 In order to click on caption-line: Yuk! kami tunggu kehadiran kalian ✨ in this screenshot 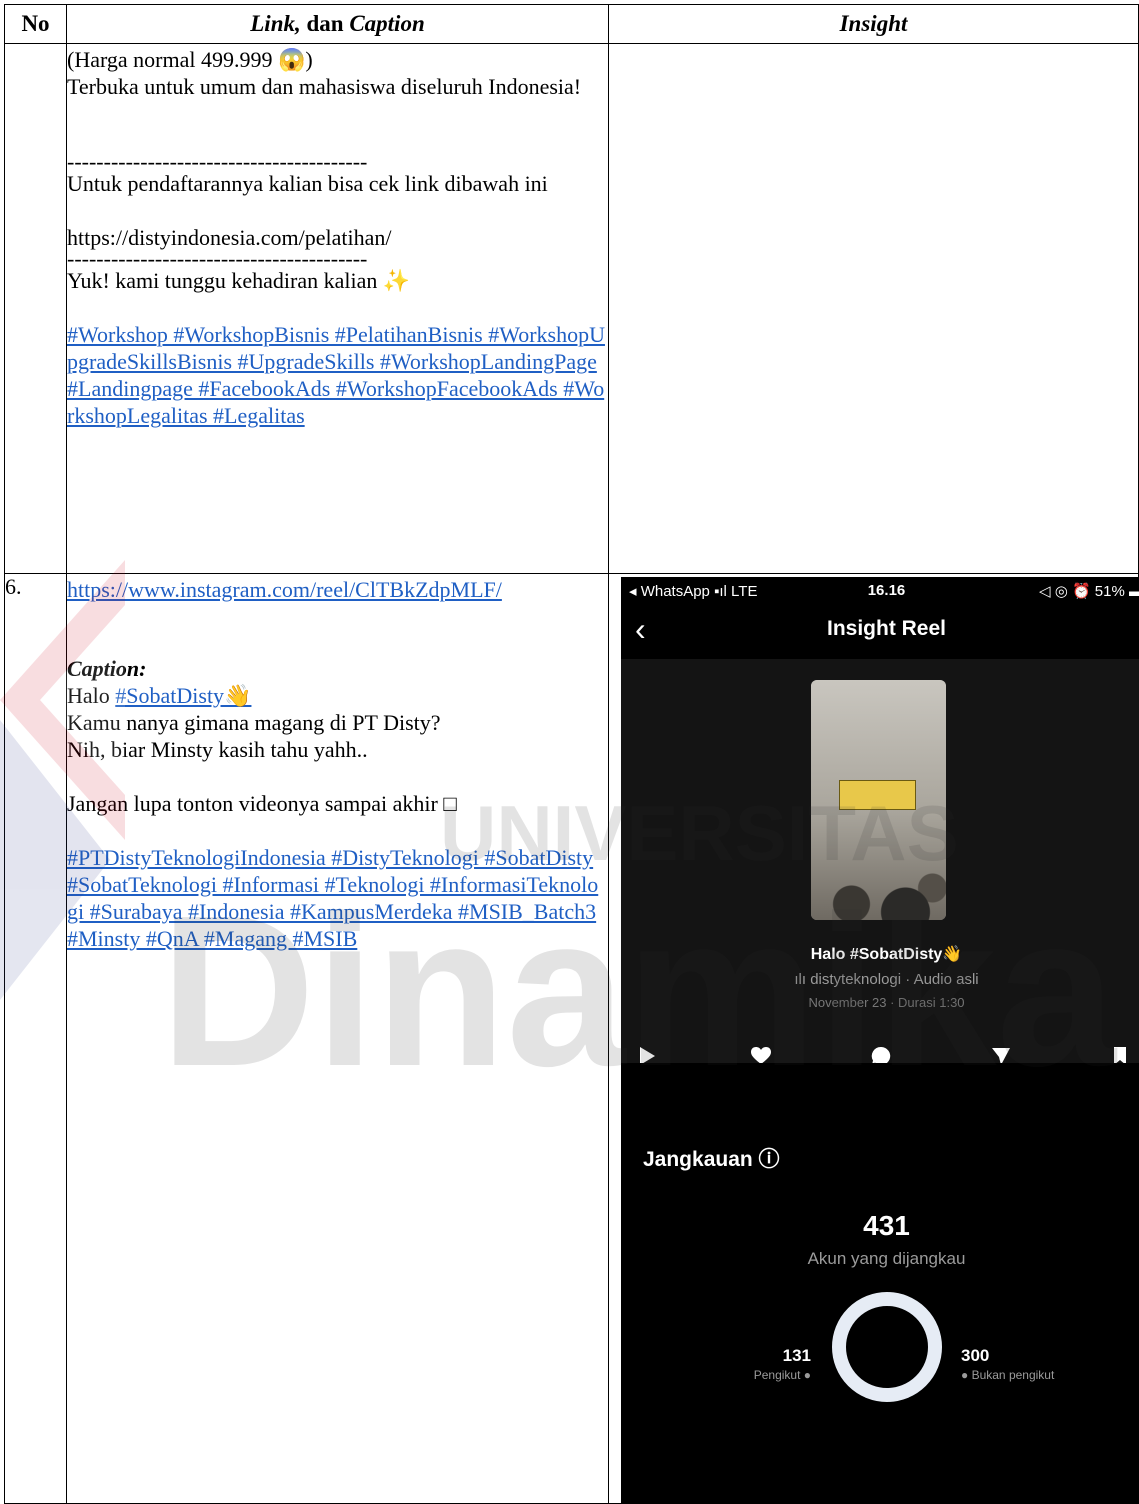, I will do `click(239, 280)`.